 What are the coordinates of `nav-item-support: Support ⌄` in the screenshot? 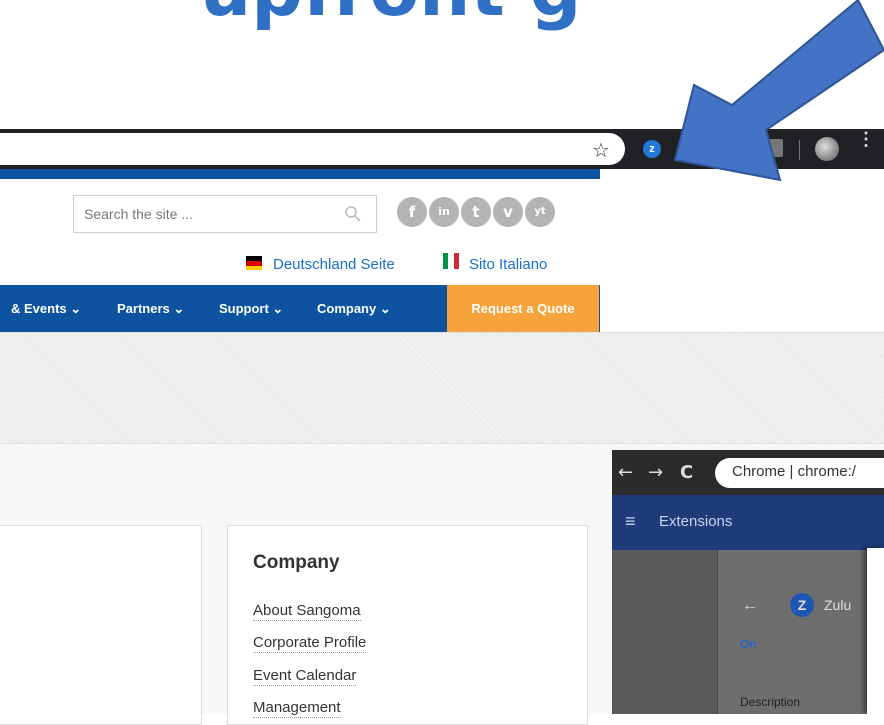 It's located at (251, 309).